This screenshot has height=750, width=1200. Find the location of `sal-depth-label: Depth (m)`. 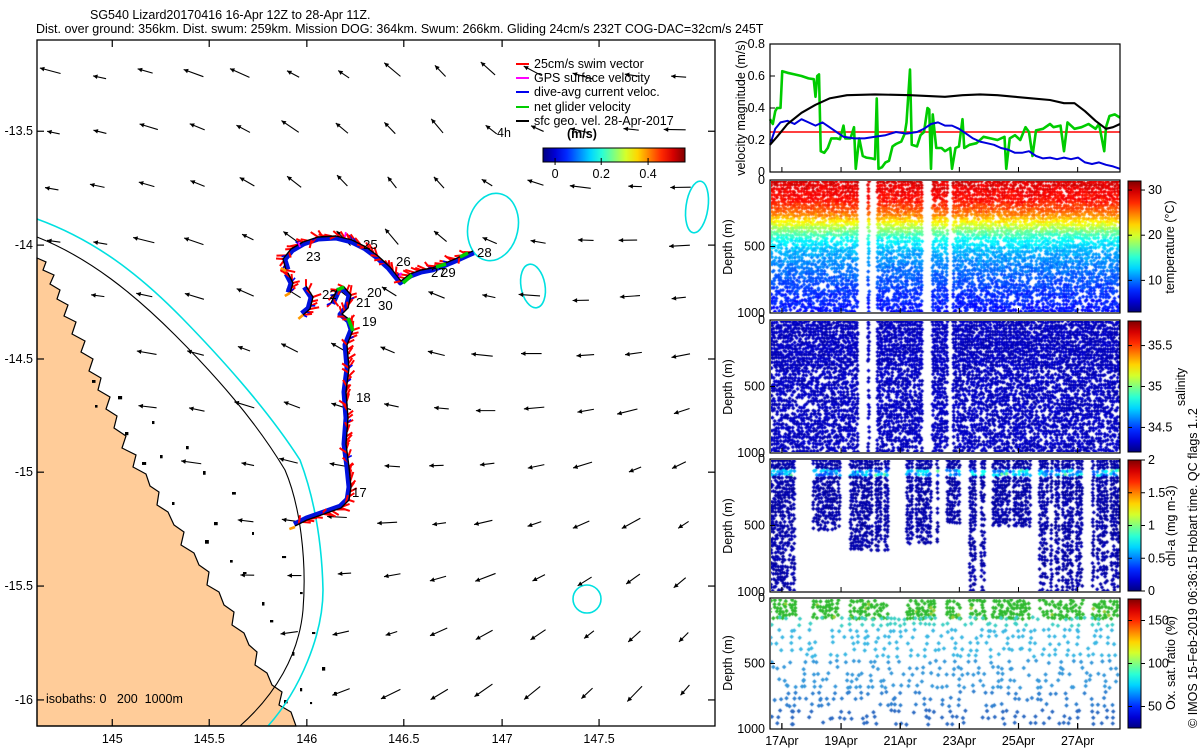

sal-depth-label: Depth (m) is located at coordinates (728, 387).